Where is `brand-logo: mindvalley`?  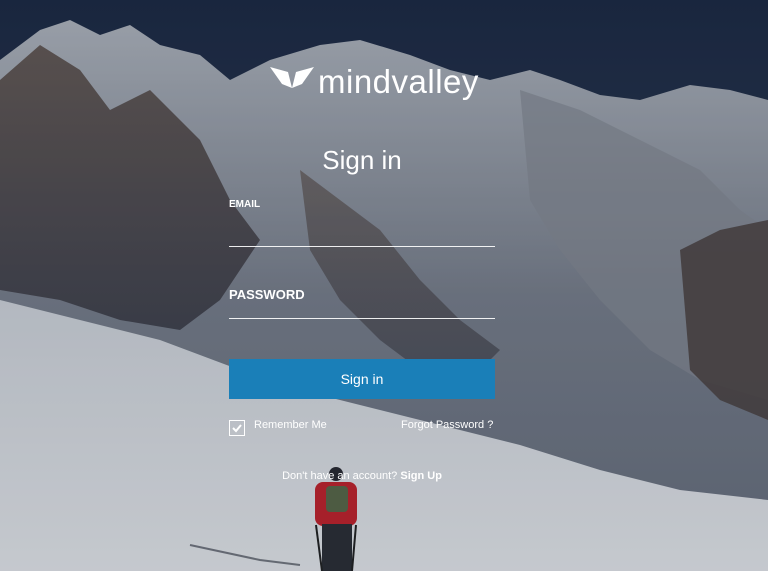
brand-logo: mindvalley is located at coordinates (373, 83).